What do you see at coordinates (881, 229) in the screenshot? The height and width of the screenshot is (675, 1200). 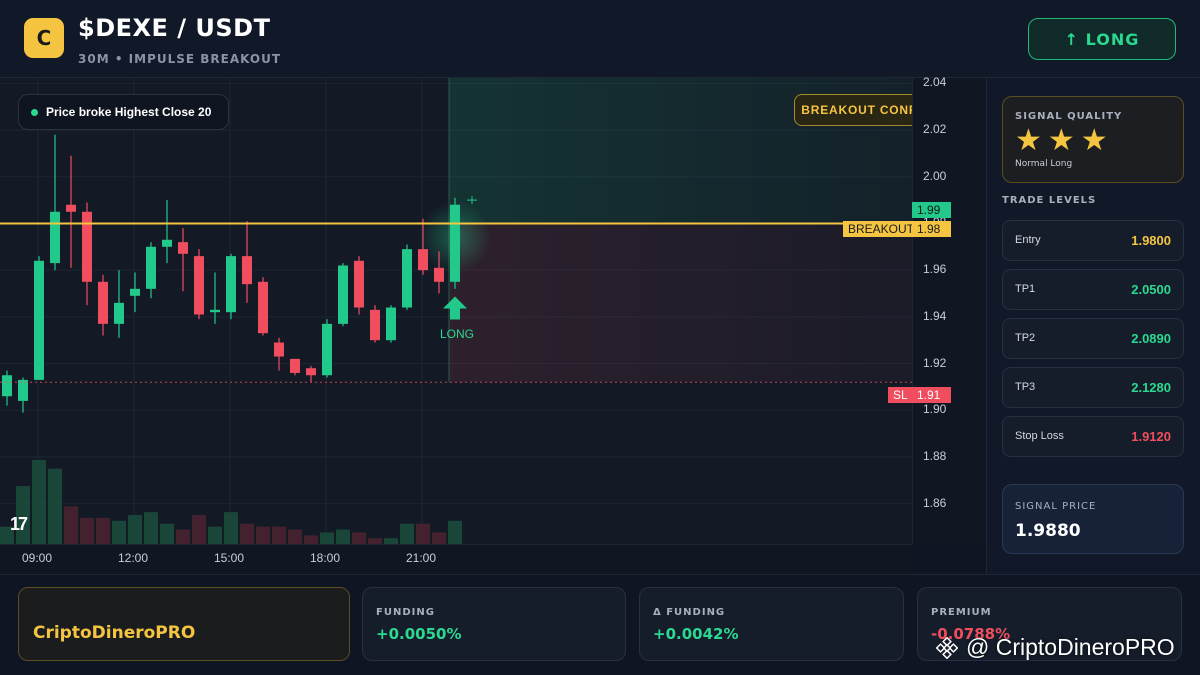 I see `breakout-tag-label: BREAKOUT` at bounding box center [881, 229].